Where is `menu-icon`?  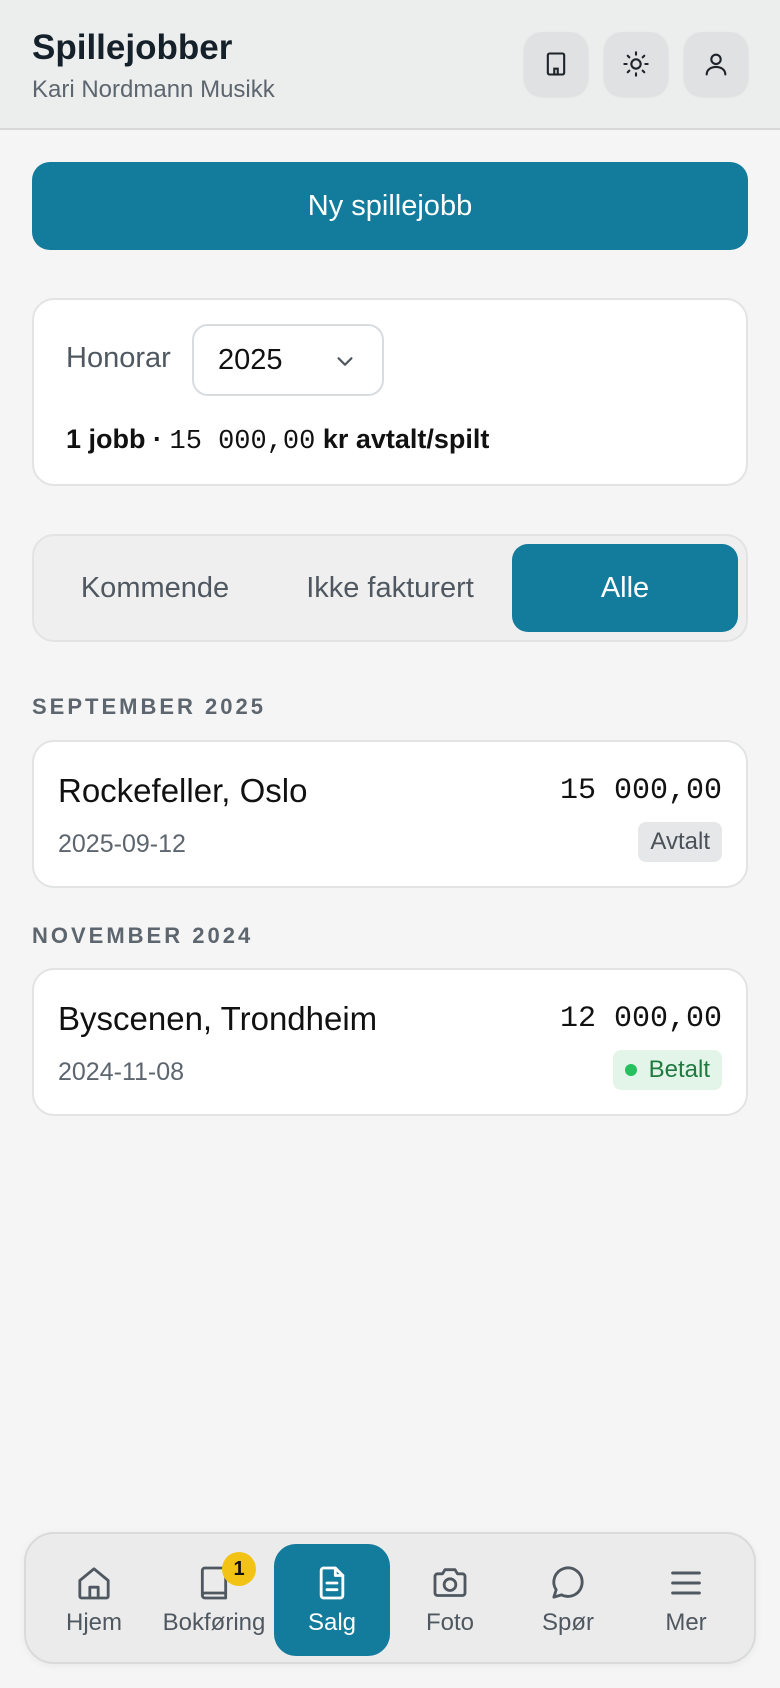 menu-icon is located at coordinates (686, 1583).